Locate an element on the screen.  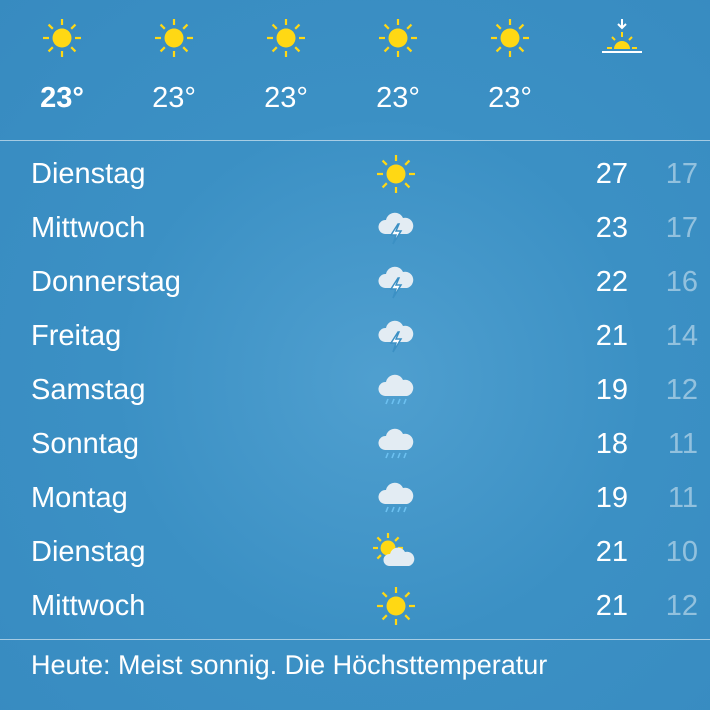
high-temperature: 18 is located at coordinates (611, 444).